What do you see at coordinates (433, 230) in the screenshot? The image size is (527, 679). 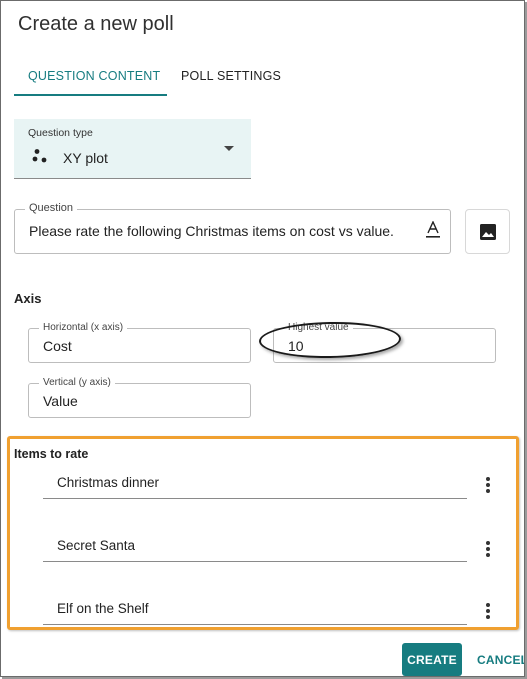 I see `text-format-icon` at bounding box center [433, 230].